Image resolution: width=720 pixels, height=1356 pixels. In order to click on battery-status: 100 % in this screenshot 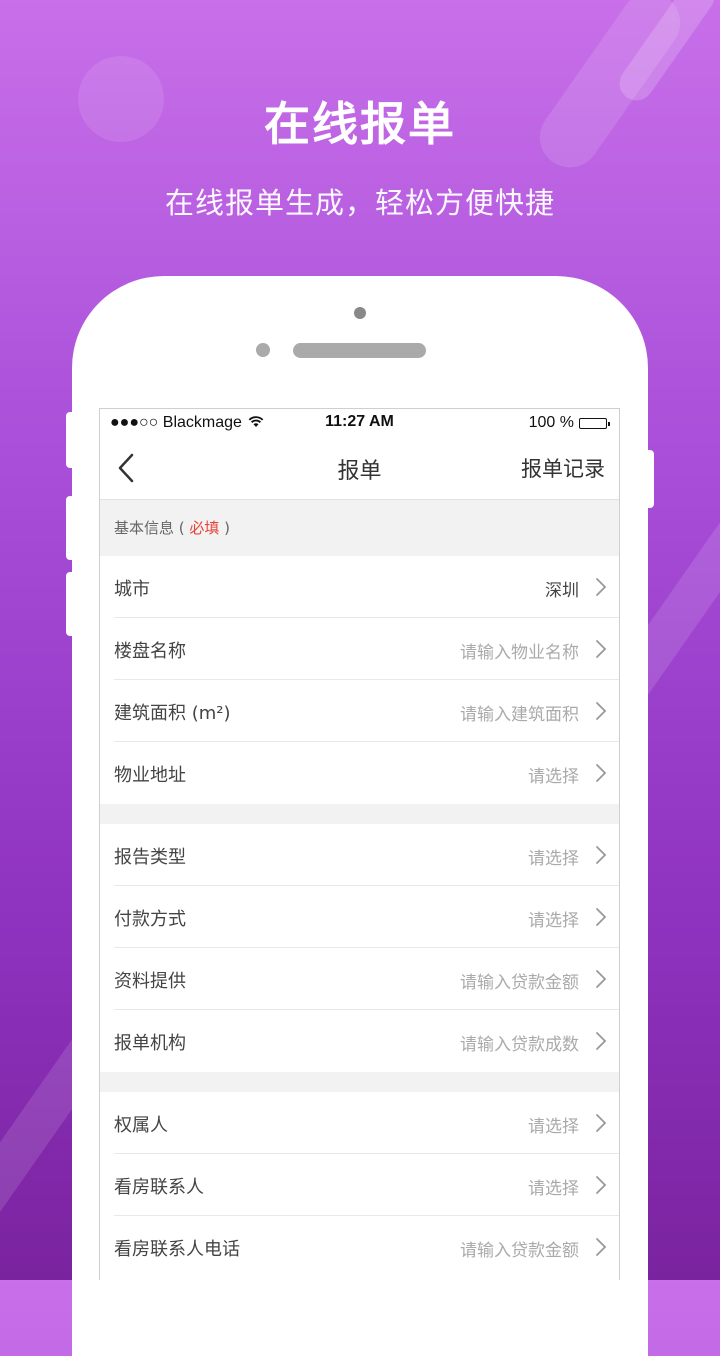, I will do `click(569, 423)`.